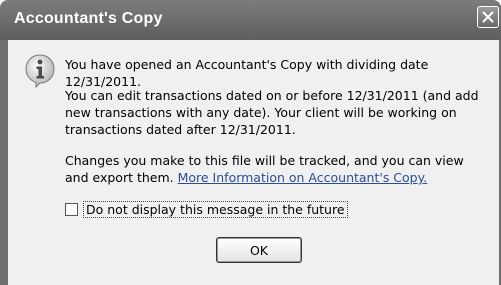 The height and width of the screenshot is (285, 501). I want to click on do-not-display-checkbox, so click(71, 209).